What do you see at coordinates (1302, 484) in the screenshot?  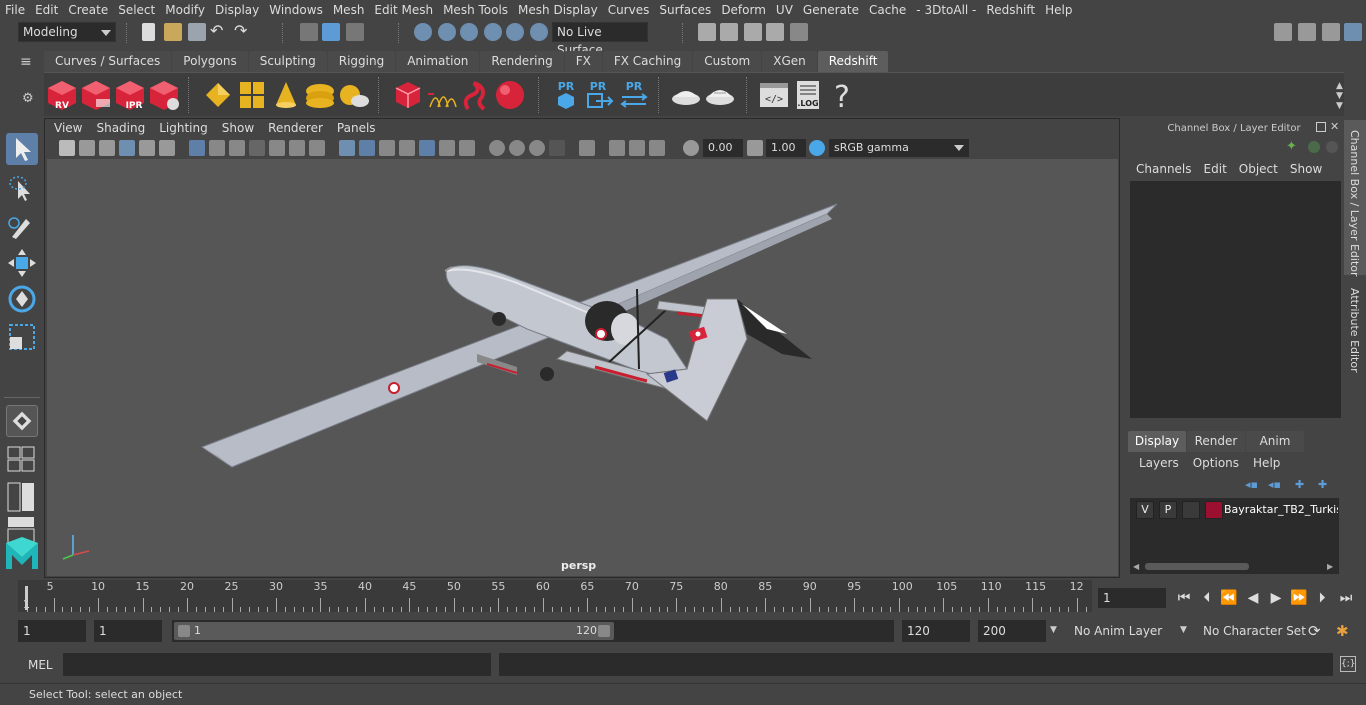 I see `new-layer-icon: ✚` at bounding box center [1302, 484].